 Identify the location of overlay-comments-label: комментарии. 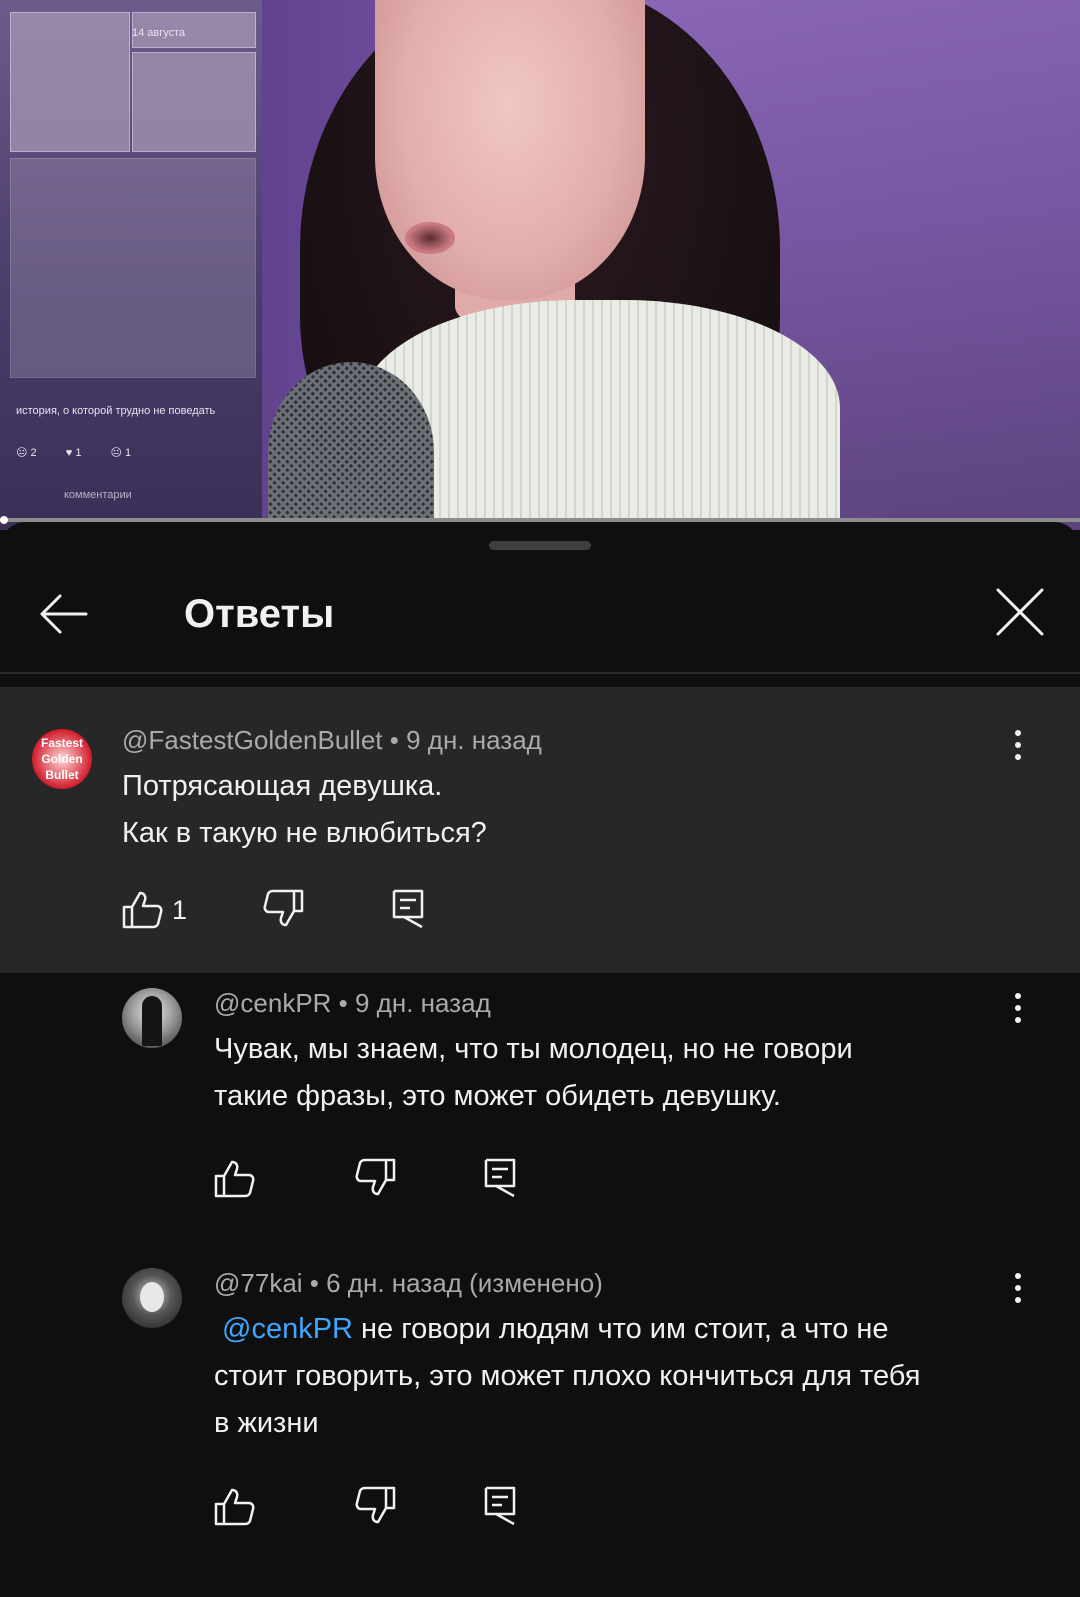
(98, 495).